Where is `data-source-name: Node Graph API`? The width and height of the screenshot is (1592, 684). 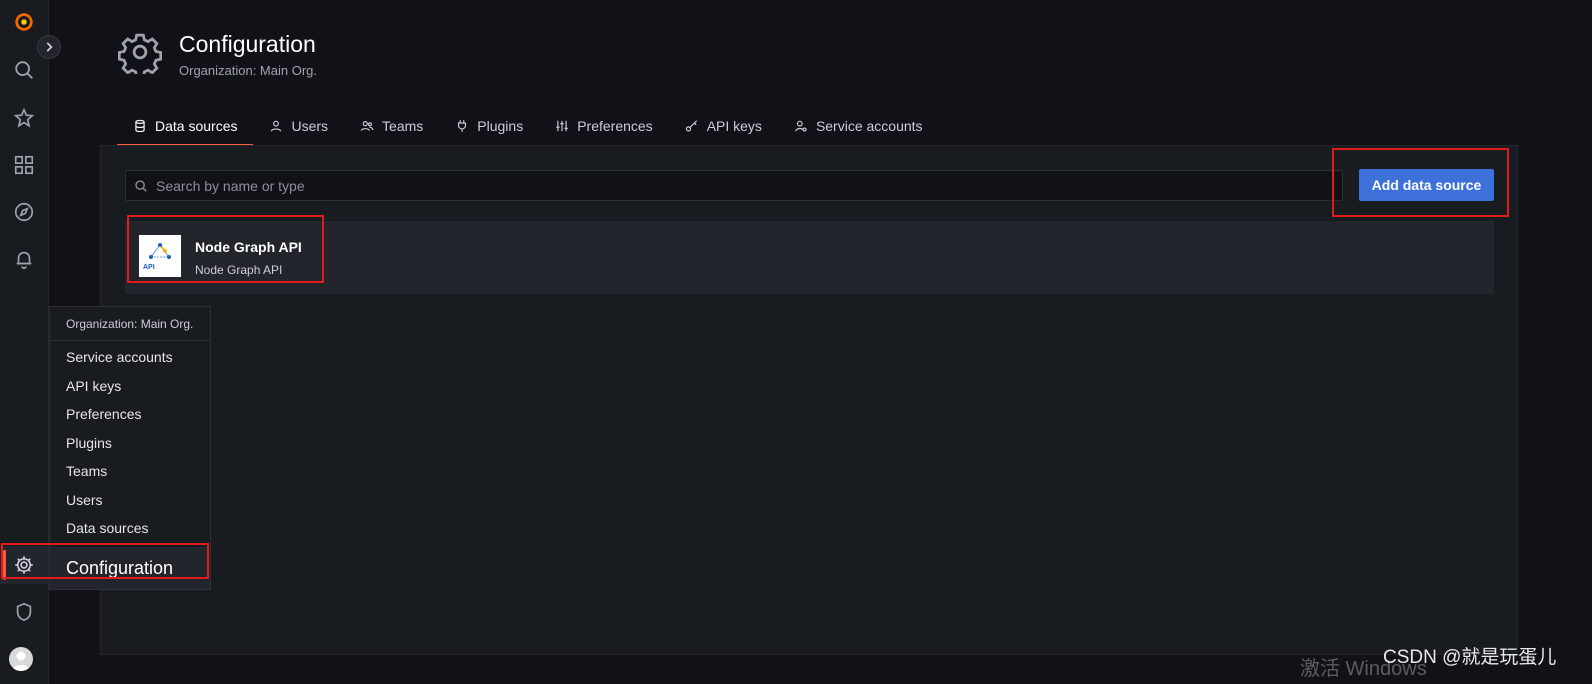 data-source-name: Node Graph API is located at coordinates (248, 247).